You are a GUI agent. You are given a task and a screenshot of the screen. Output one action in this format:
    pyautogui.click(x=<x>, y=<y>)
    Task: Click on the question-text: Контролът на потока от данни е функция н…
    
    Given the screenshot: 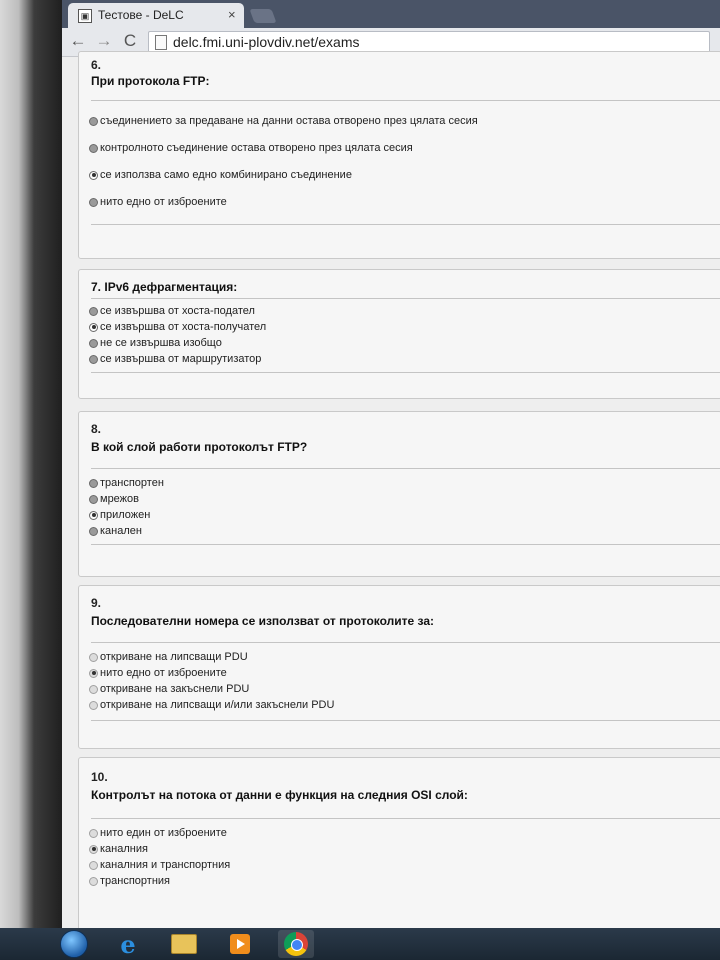 What is the action you would take?
    pyautogui.click(x=279, y=795)
    